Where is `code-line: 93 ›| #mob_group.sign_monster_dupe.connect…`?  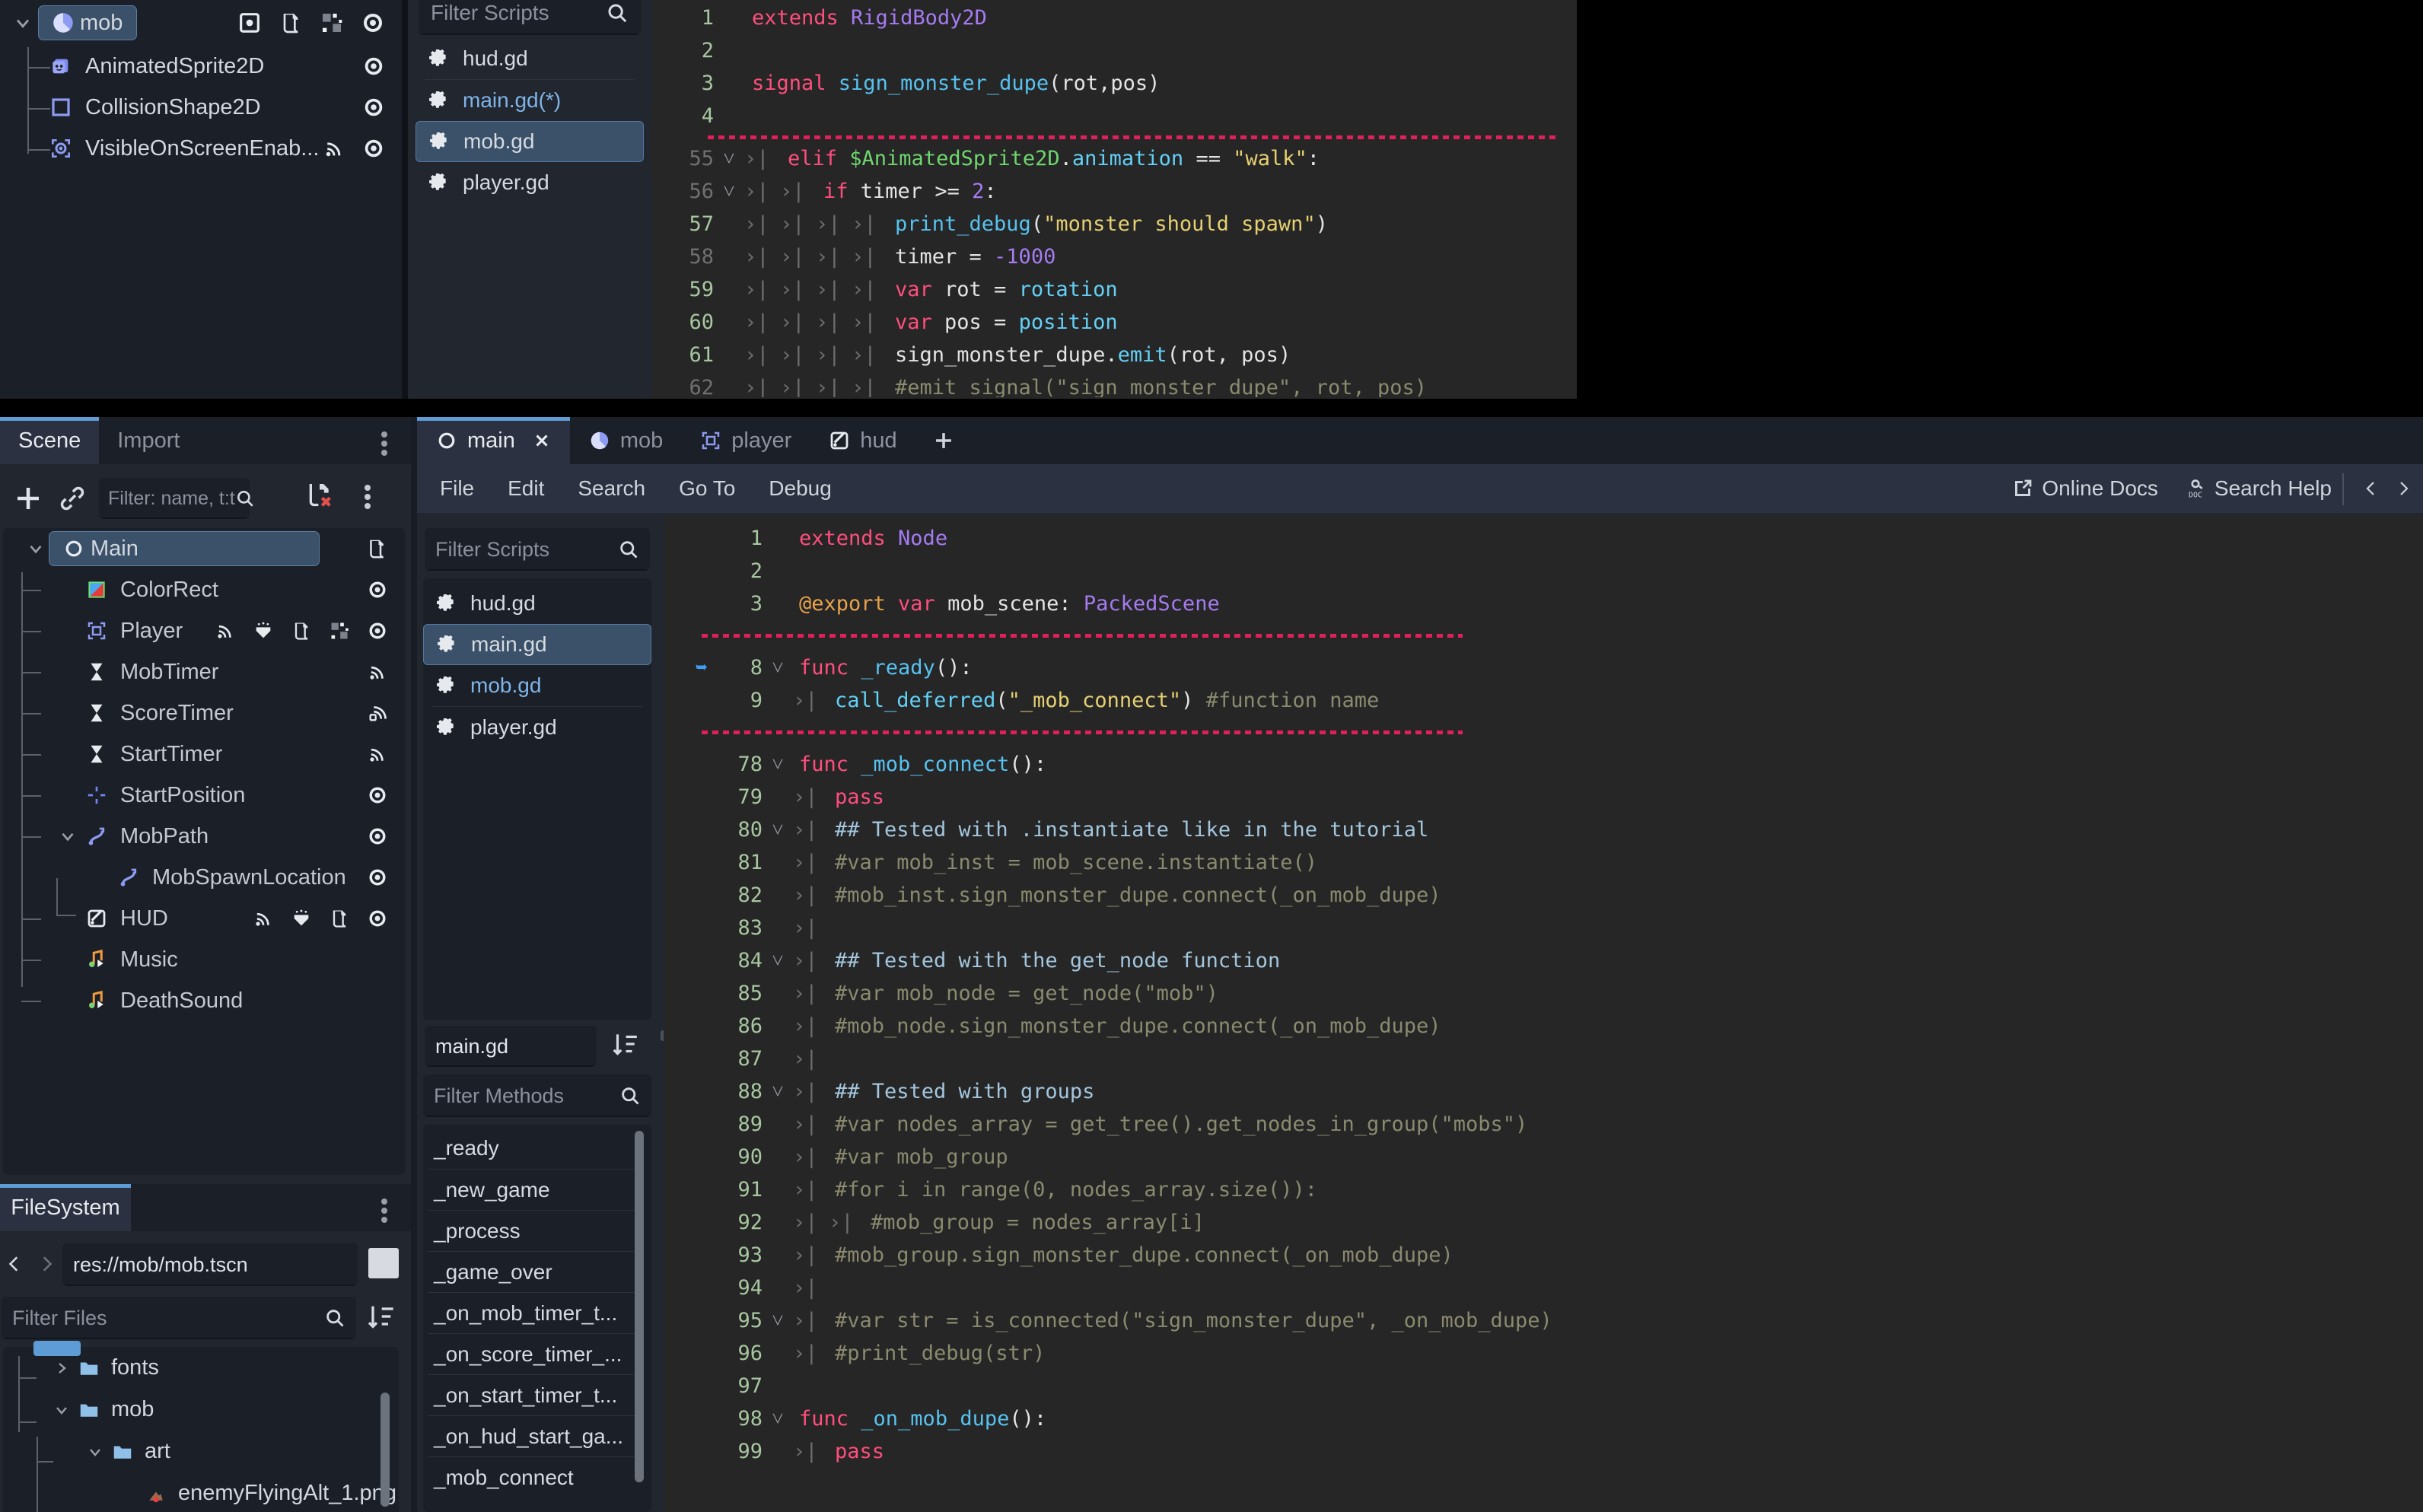 code-line: 93 ›| #mob_group.sign_monster_dupe.connect… is located at coordinates (1553, 1255).